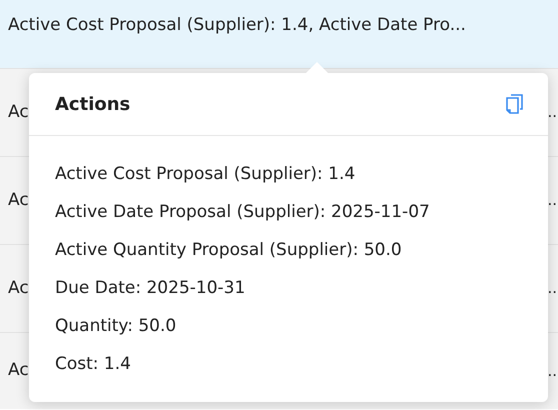 Image resolution: width=558 pixels, height=410 pixels. Describe the element at coordinates (243, 212) in the screenshot. I see `detail-line: Active Date Proposal (Supplier): 2025-11-07` at that location.